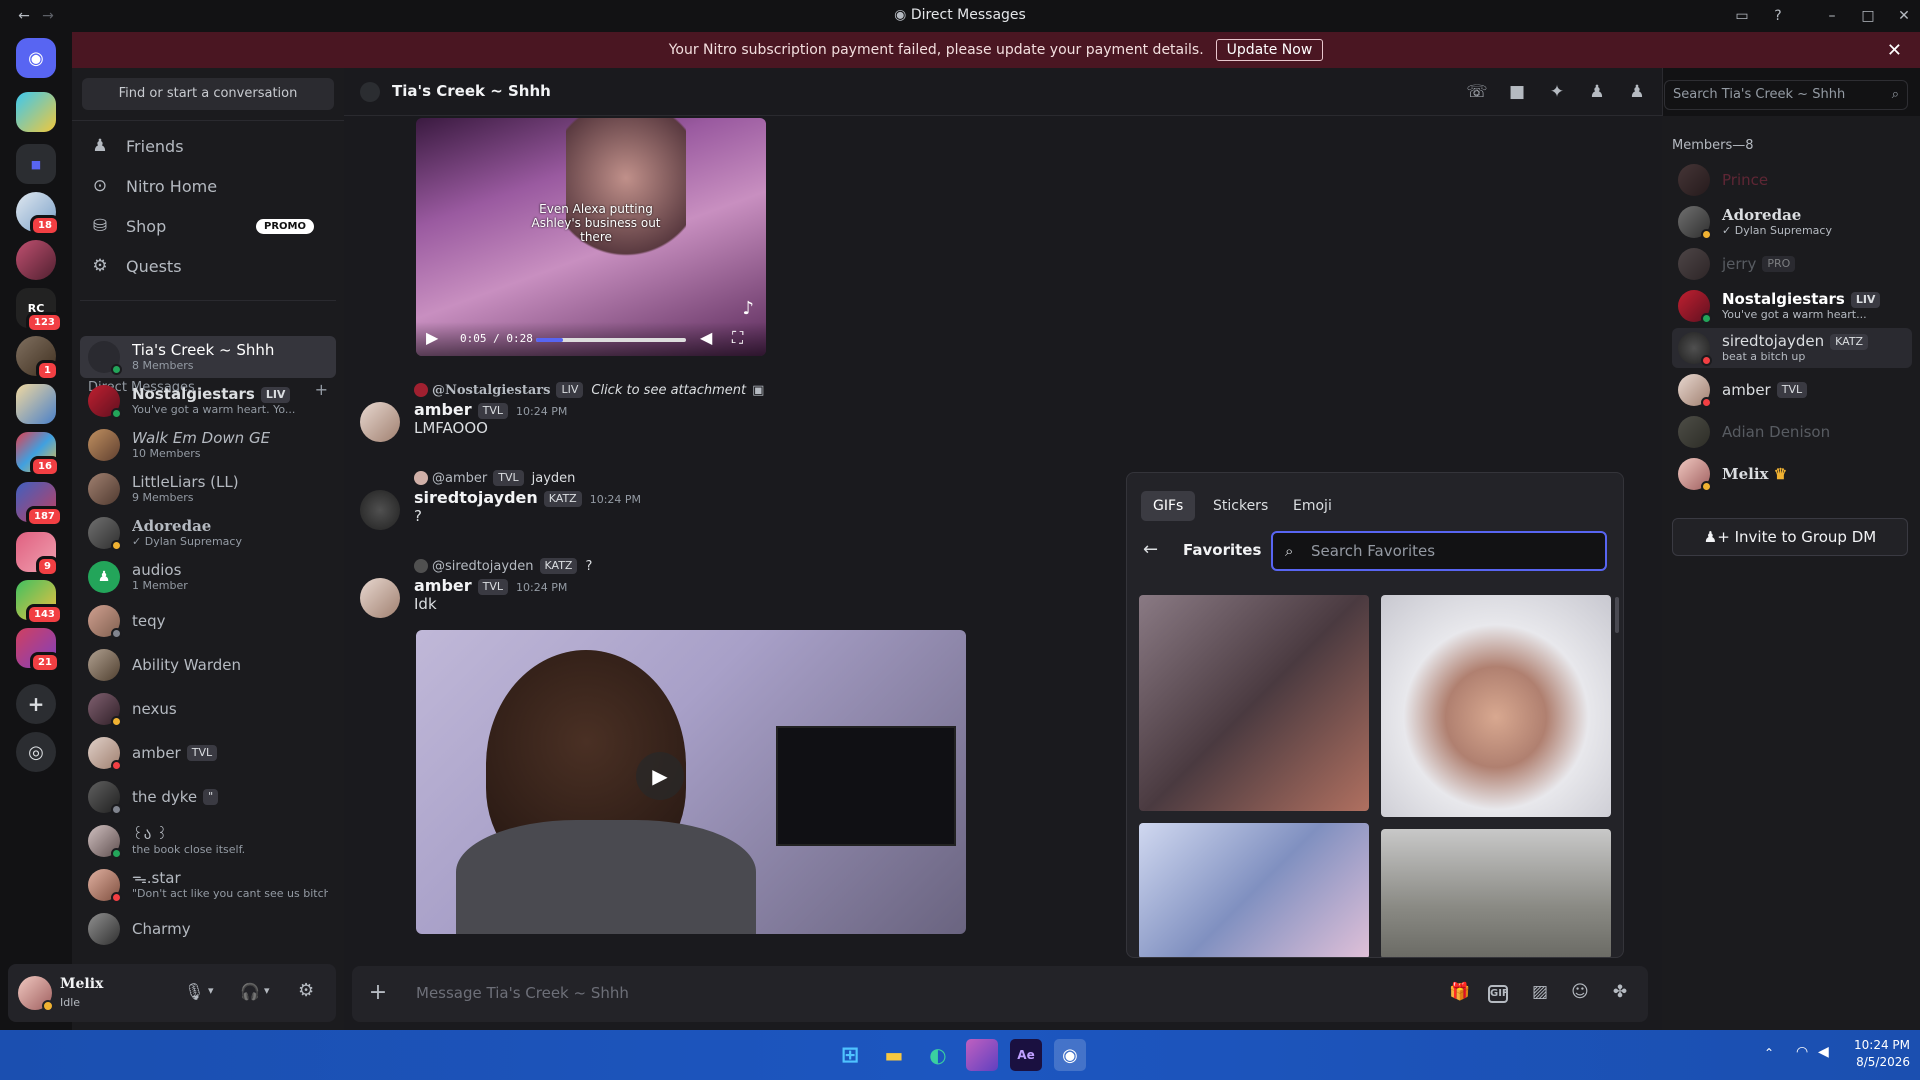  What do you see at coordinates (1792, 264) in the screenshot?
I see `member-item: jerry PRO` at bounding box center [1792, 264].